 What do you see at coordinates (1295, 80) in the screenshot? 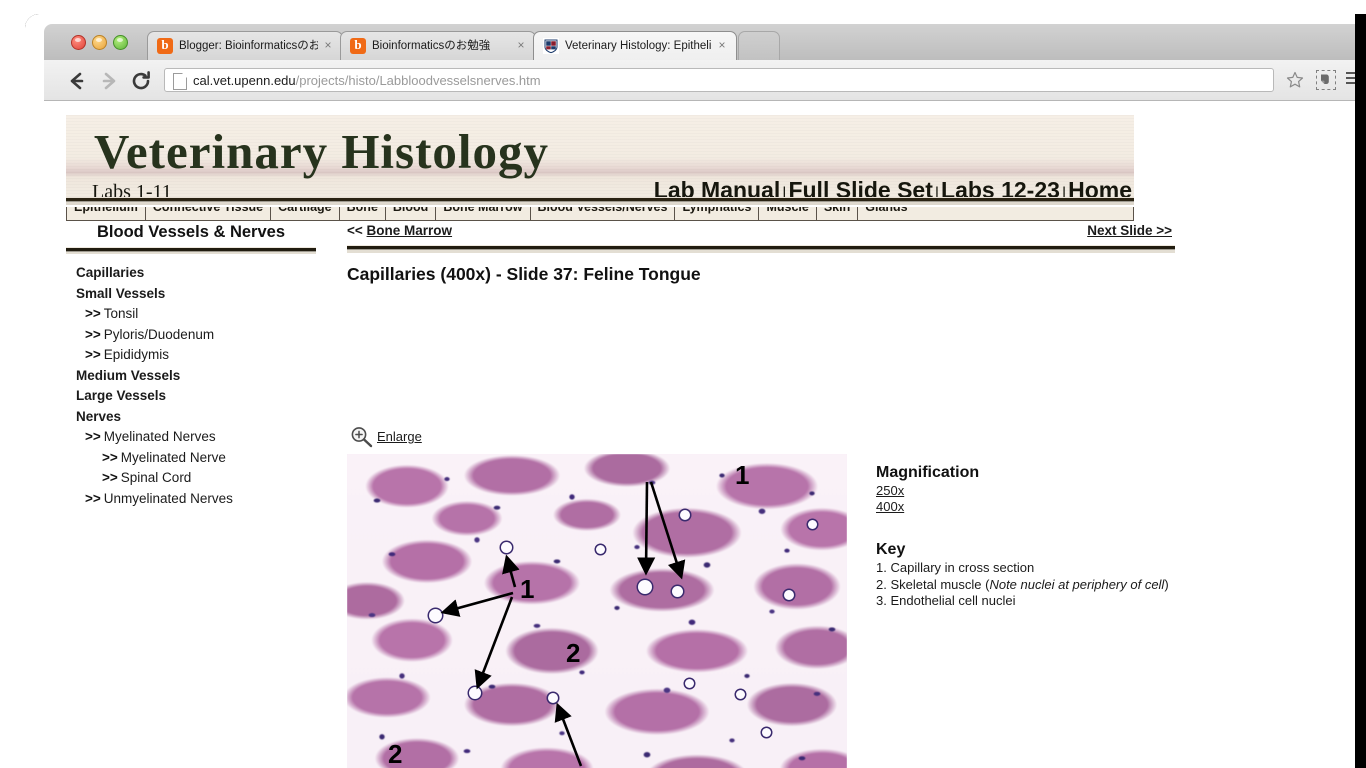
I see `bookmark-star-icon` at bounding box center [1295, 80].